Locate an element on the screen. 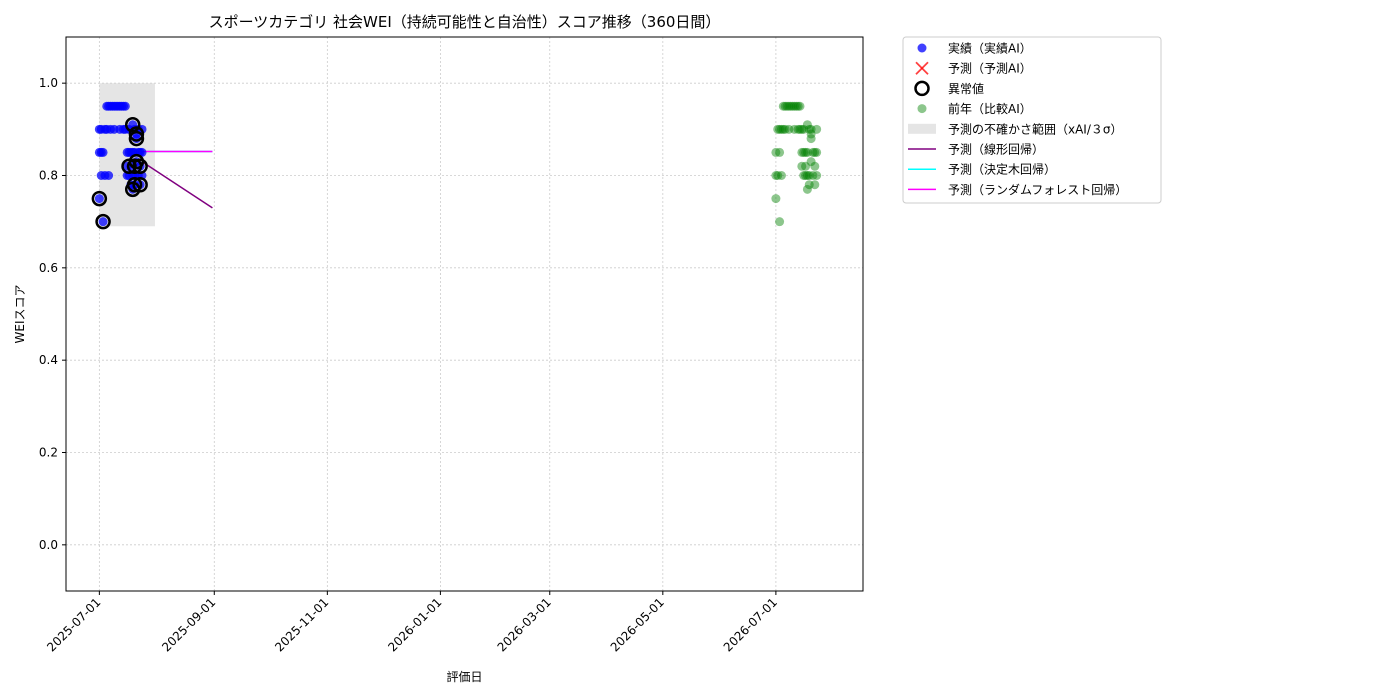  scatter-layer is located at coordinates (456, 165).